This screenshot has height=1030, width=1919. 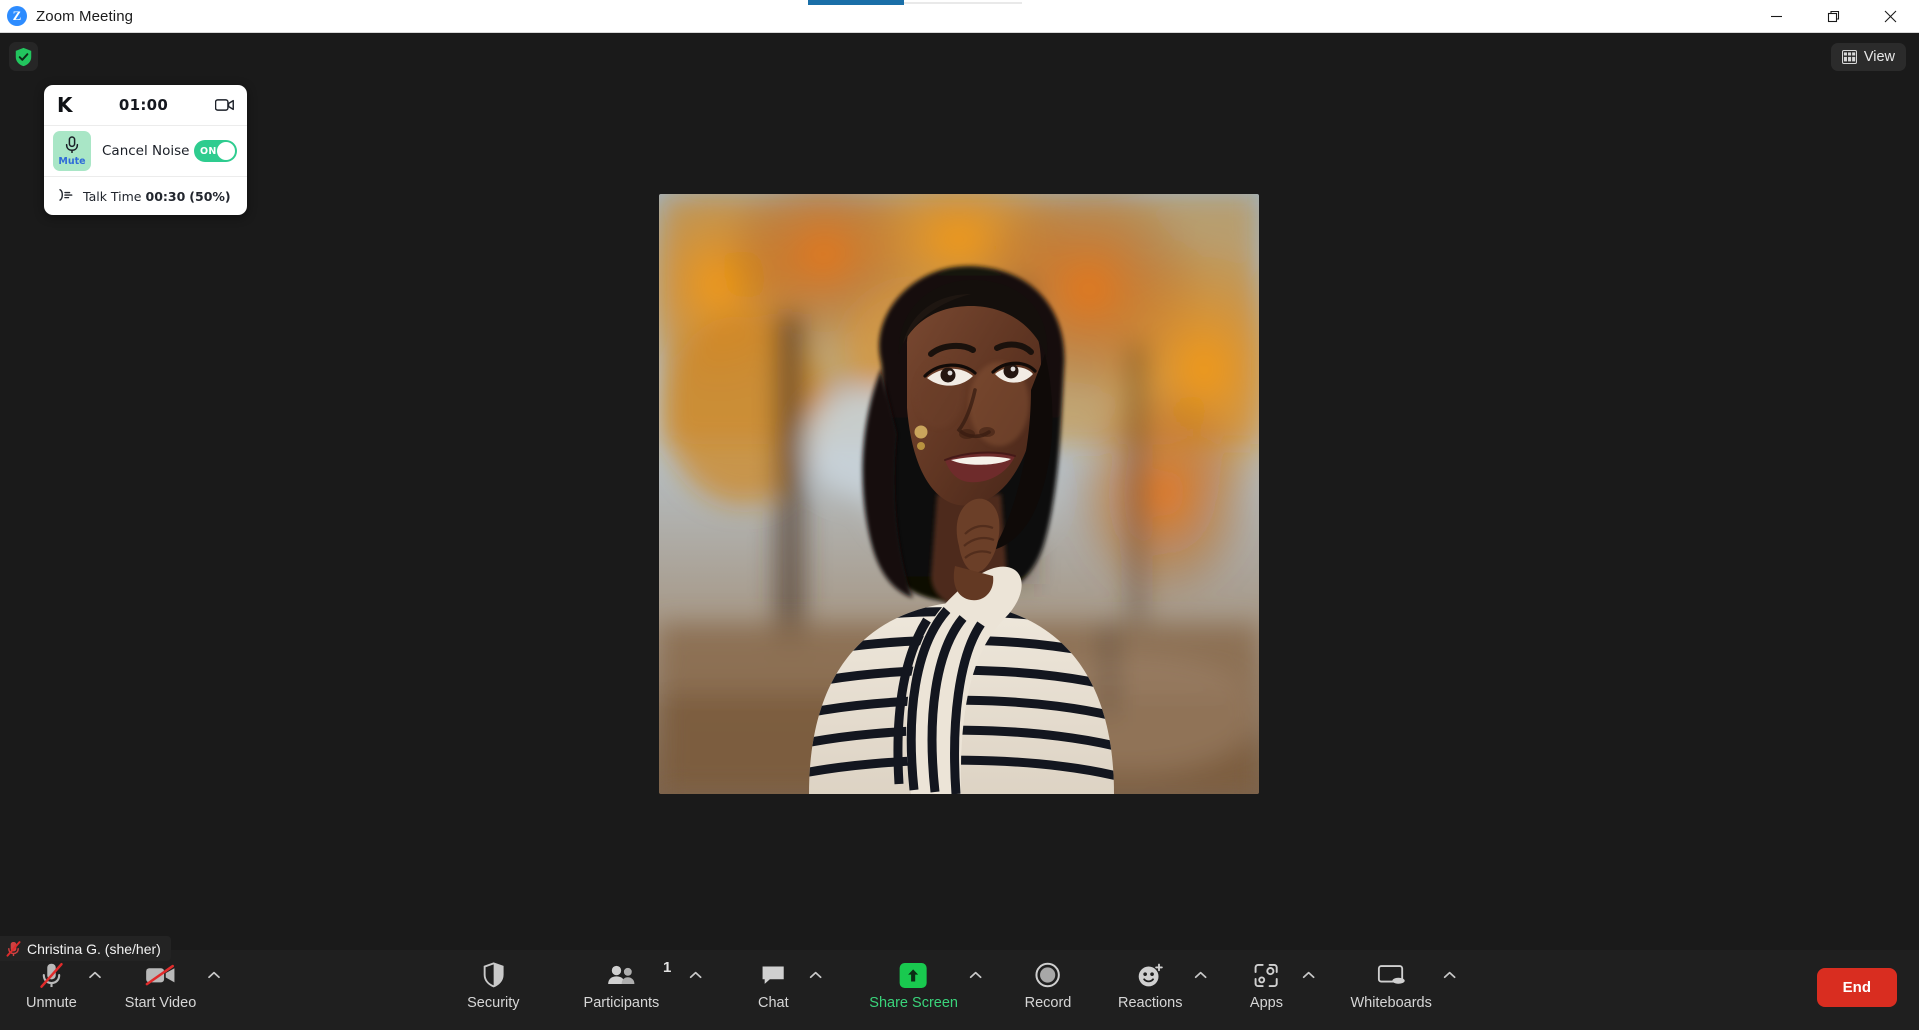 I want to click on encryption-status-badge, so click(x=23, y=56).